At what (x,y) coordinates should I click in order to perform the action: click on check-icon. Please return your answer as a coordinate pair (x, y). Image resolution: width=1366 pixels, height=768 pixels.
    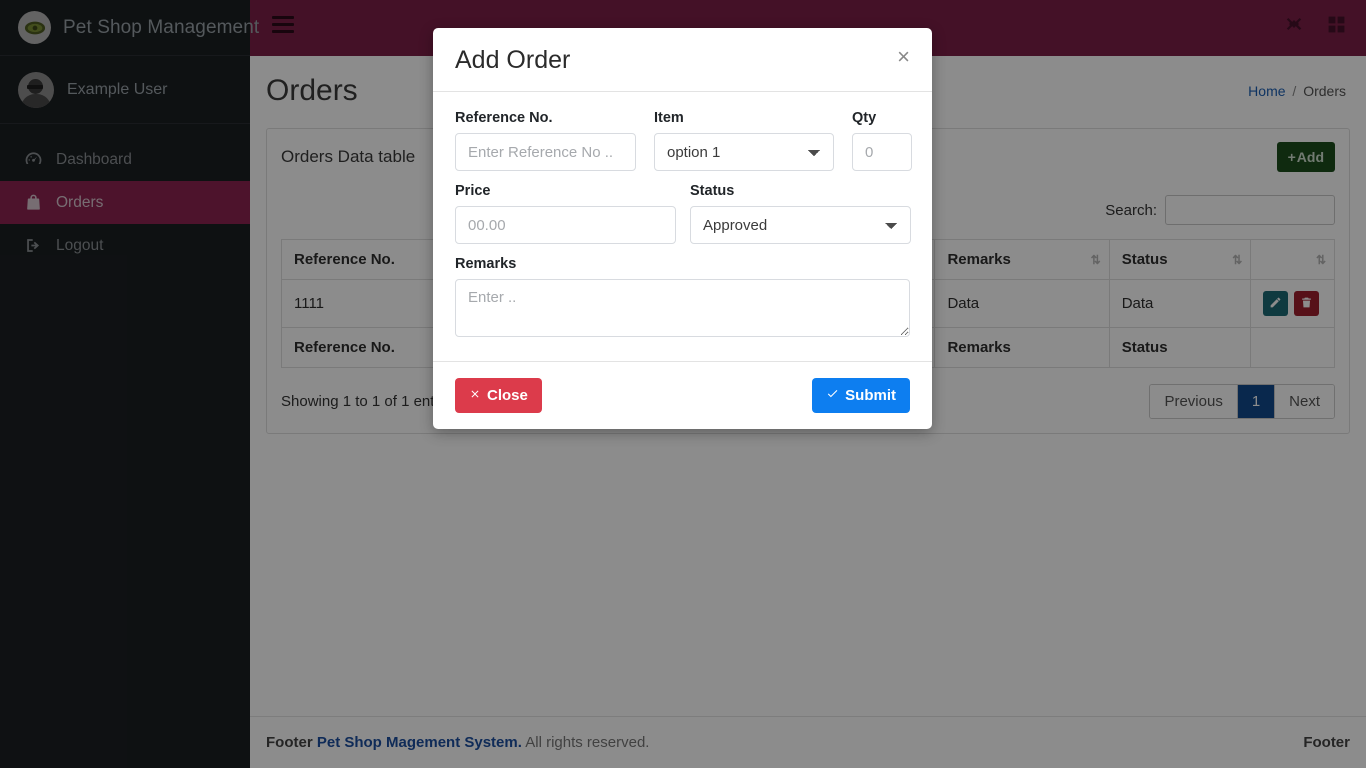
    Looking at the image, I should click on (832, 395).